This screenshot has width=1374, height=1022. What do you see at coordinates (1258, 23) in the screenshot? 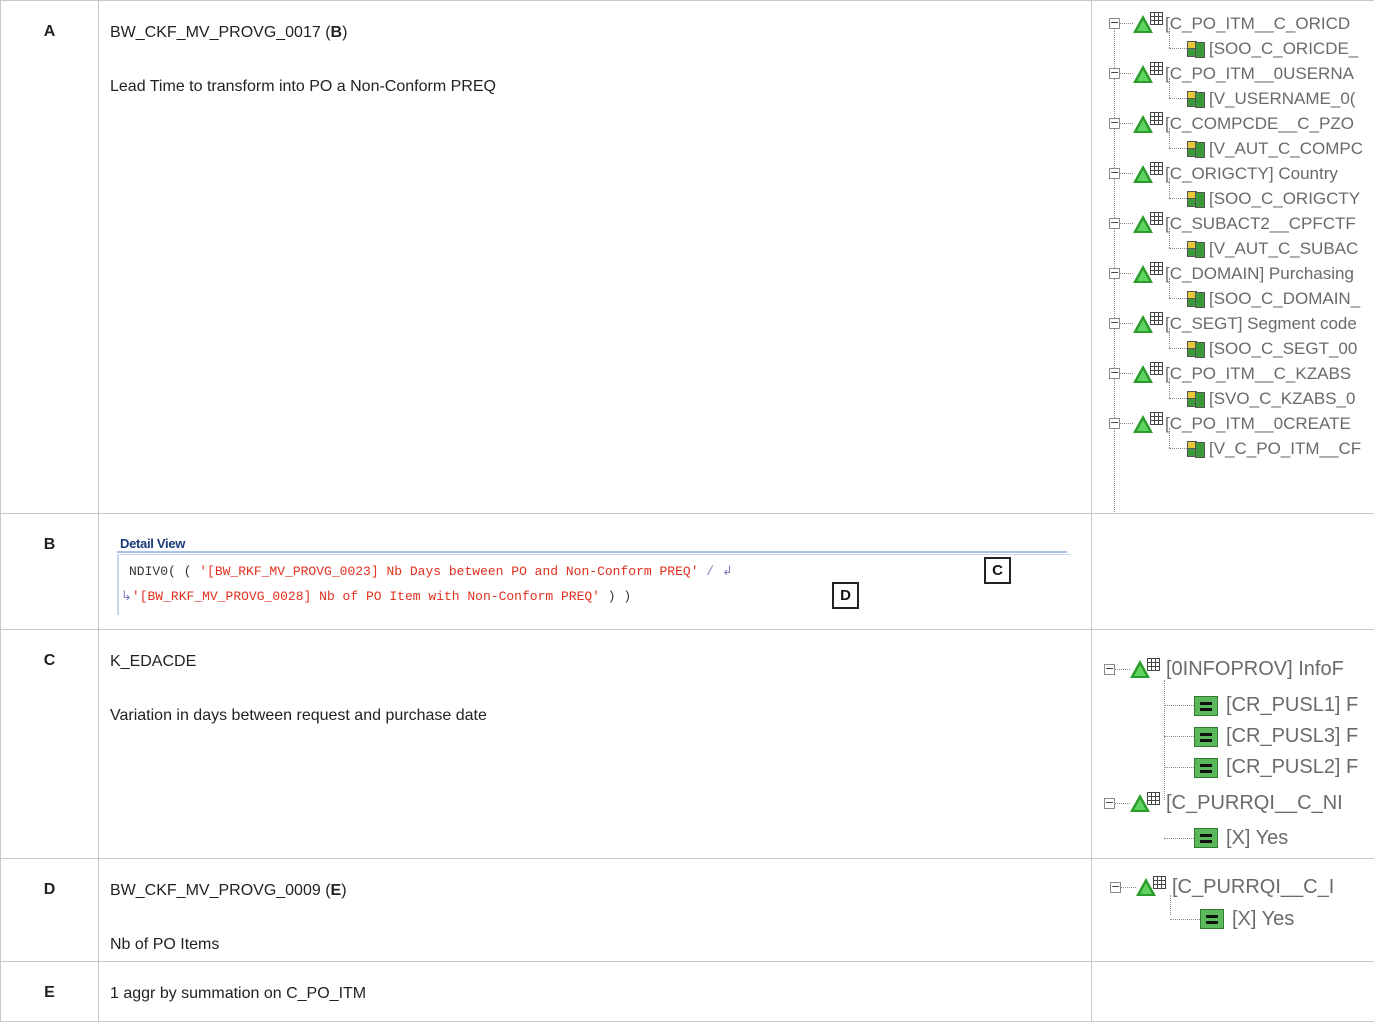
I see `node-label: [C_PO_ITM__C_ORICD` at bounding box center [1258, 23].